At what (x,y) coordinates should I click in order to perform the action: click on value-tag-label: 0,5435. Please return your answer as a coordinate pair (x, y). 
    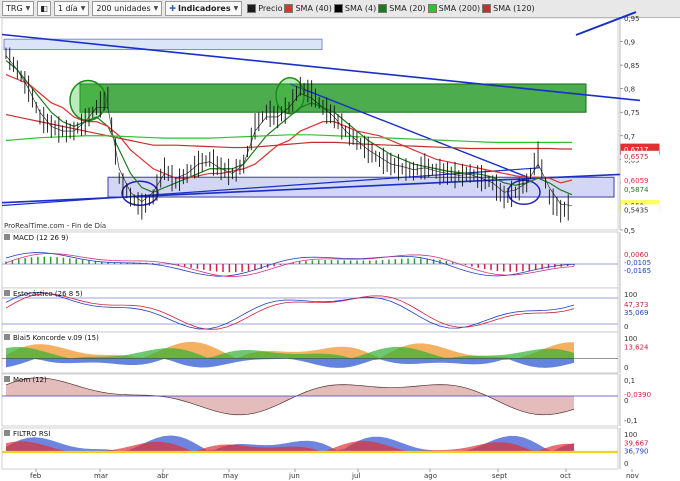
    Looking at the image, I should click on (636, 211).